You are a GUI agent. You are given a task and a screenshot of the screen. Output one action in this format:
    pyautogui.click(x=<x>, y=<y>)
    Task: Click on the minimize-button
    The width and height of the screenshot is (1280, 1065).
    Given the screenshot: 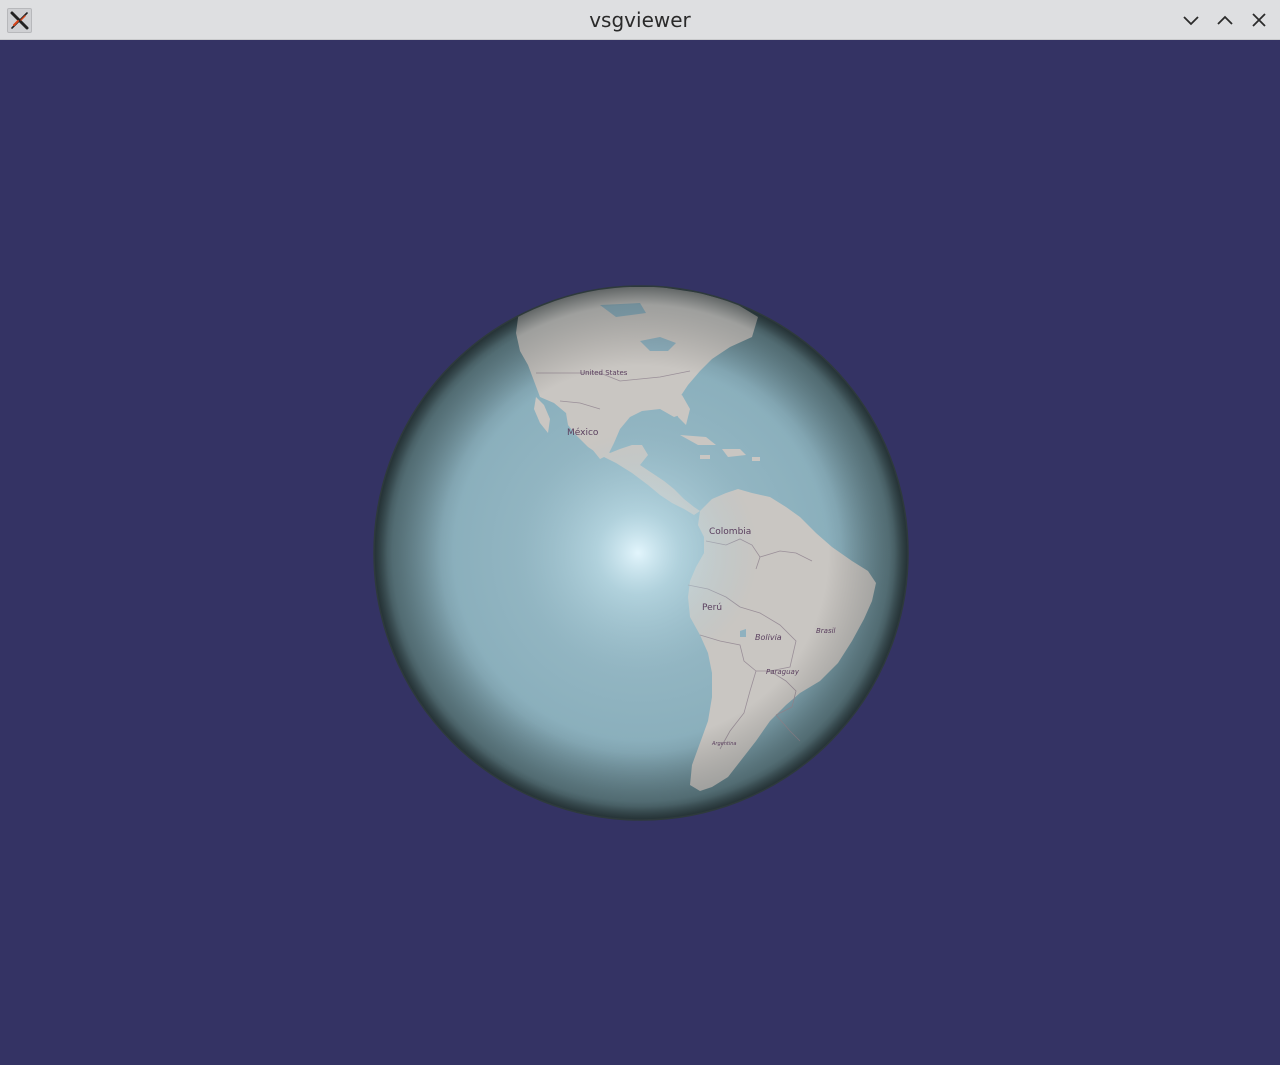 What is the action you would take?
    pyautogui.click(x=1191, y=20)
    